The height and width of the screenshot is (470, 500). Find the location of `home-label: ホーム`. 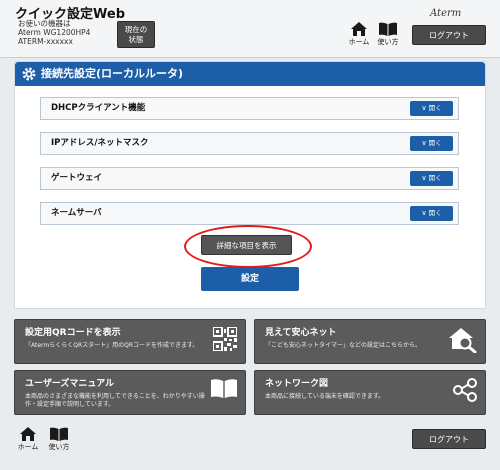

home-label: ホーム is located at coordinates (359, 42).